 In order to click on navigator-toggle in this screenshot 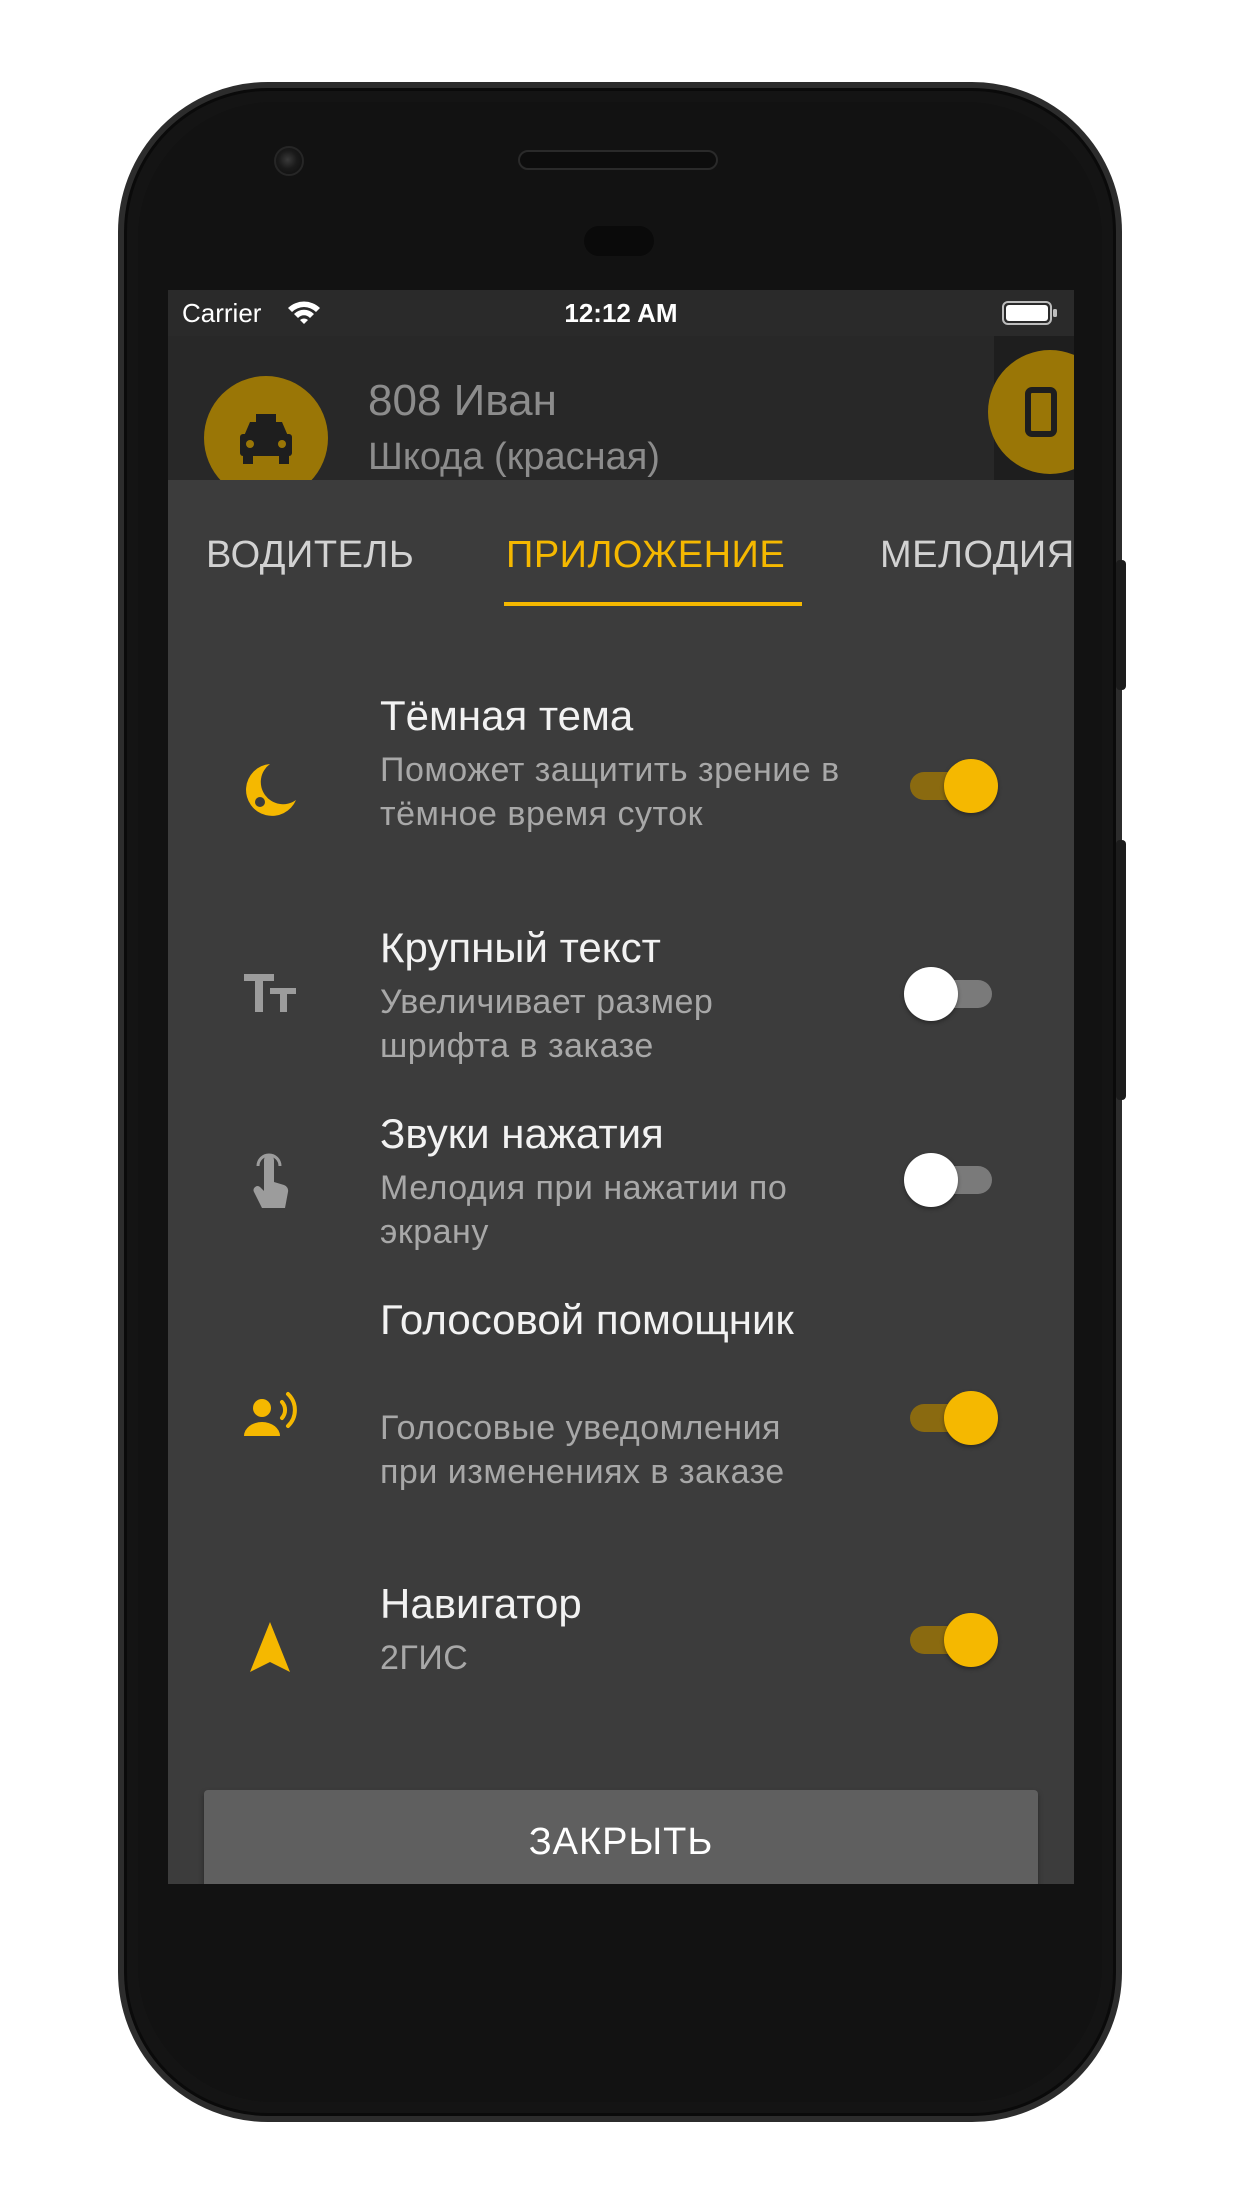, I will do `click(951, 1638)`.